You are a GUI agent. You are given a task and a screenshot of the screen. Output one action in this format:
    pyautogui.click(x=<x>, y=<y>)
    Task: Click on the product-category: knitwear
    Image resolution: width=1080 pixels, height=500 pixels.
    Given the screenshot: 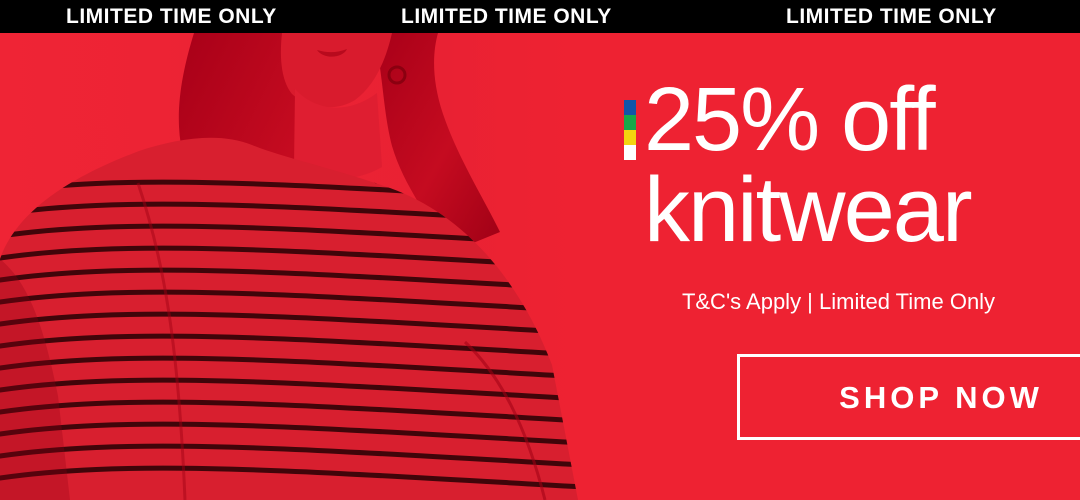 What is the action you would take?
    pyautogui.click(x=808, y=210)
    